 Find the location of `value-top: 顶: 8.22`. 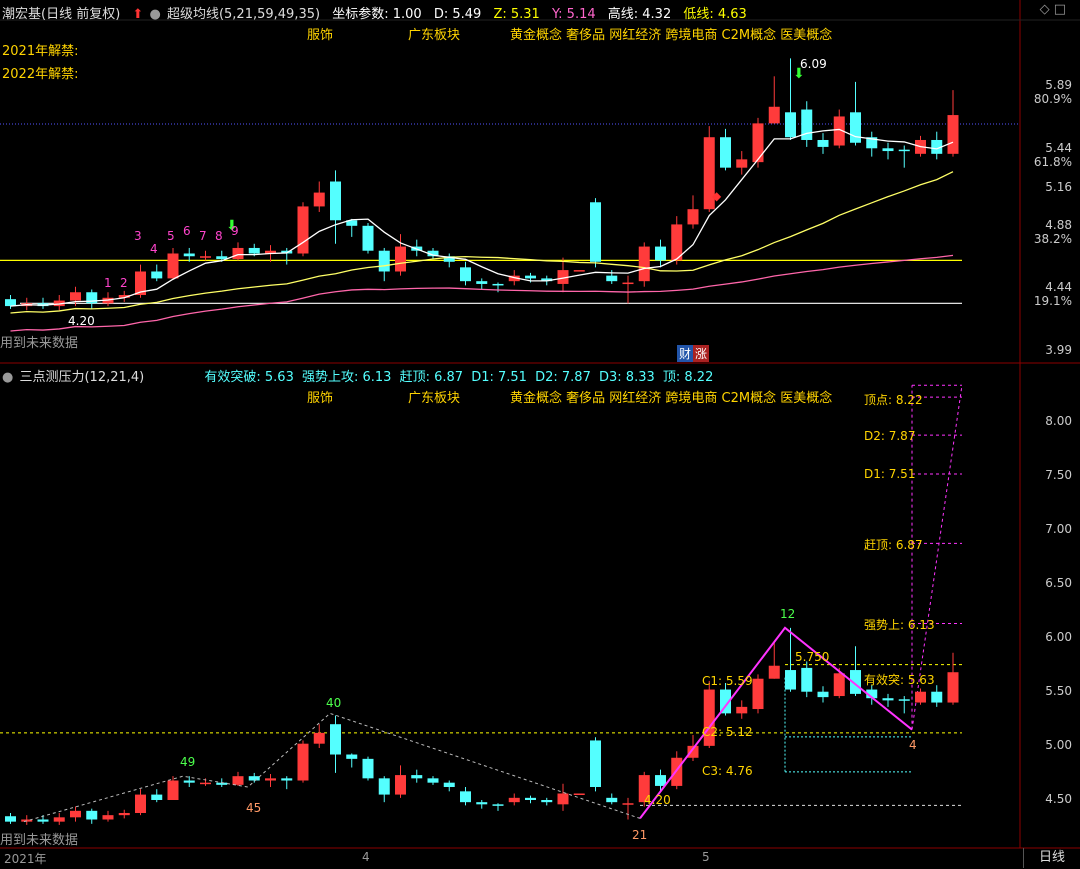

value-top: 顶: 8.22 is located at coordinates (688, 377).